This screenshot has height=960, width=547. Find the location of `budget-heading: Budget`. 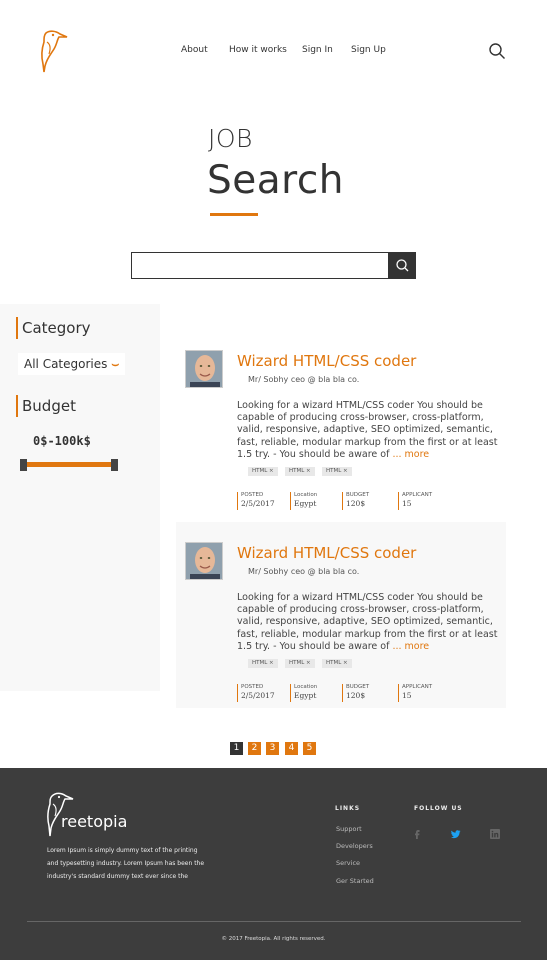

budget-heading: Budget is located at coordinates (46, 406).